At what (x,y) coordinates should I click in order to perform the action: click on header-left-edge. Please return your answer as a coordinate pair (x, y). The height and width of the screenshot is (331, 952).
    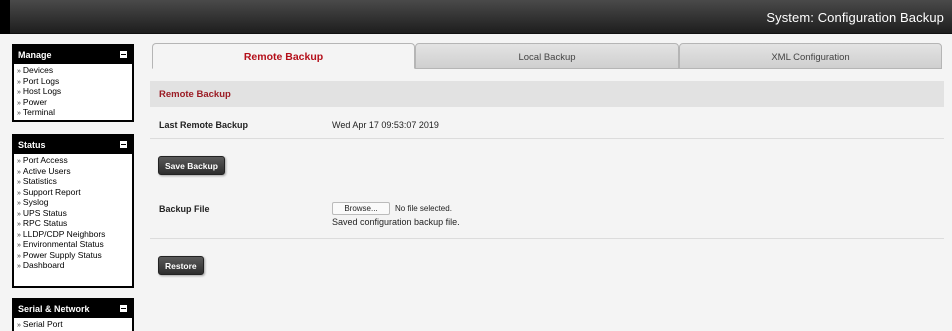
    Looking at the image, I should click on (5, 17).